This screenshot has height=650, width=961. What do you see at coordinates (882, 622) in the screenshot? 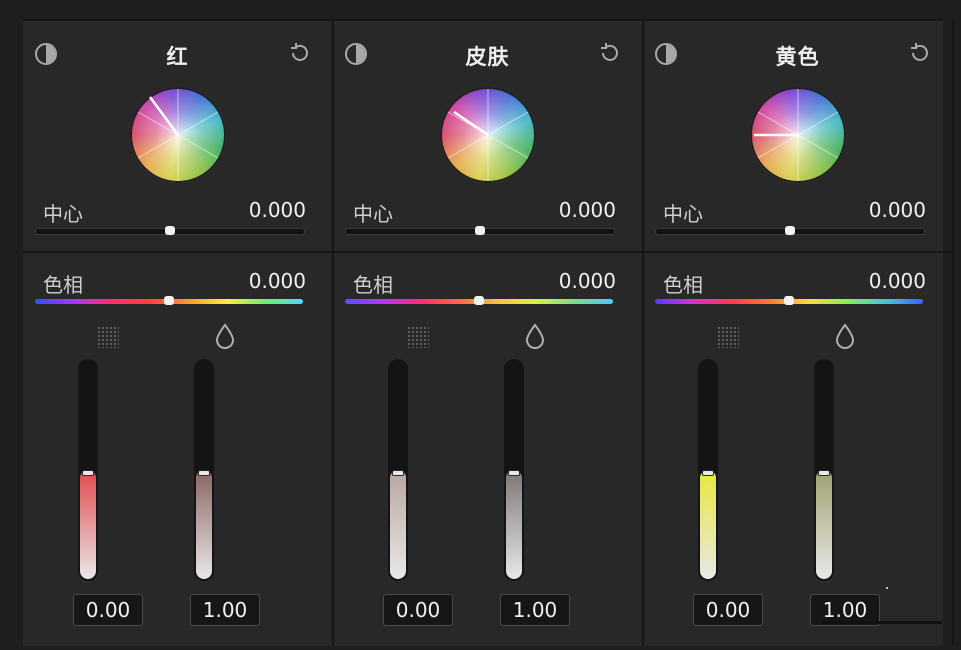
I see `bottom-edge` at bounding box center [882, 622].